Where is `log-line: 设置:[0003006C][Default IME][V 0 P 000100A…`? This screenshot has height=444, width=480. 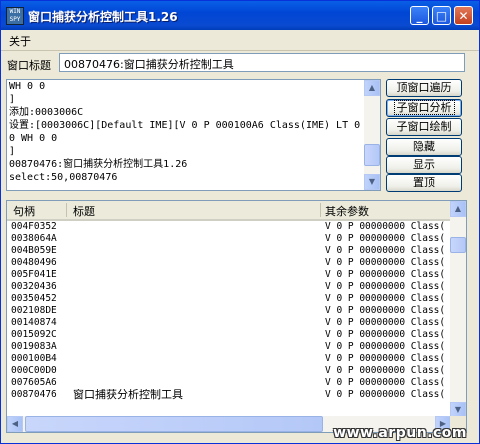 log-line: 设置:[0003006C][Default IME][V 0 P 000100A… is located at coordinates (185, 125).